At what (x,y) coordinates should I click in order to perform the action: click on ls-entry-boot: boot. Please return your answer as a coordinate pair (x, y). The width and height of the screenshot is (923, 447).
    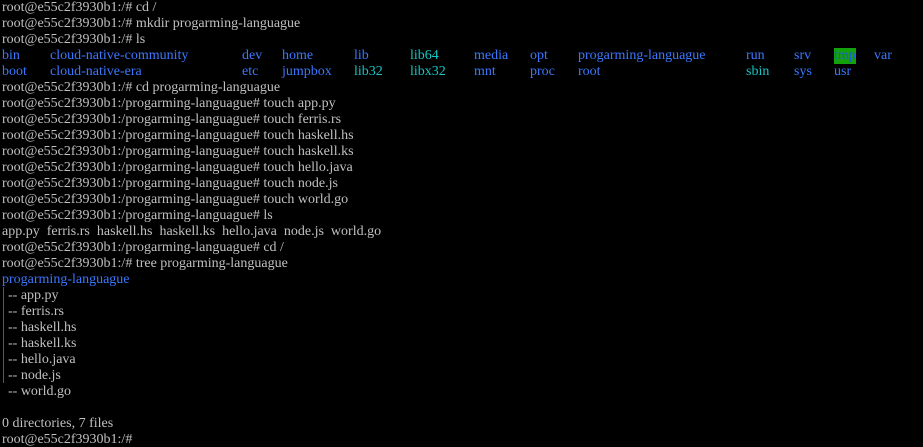
    Looking at the image, I should click on (14, 71).